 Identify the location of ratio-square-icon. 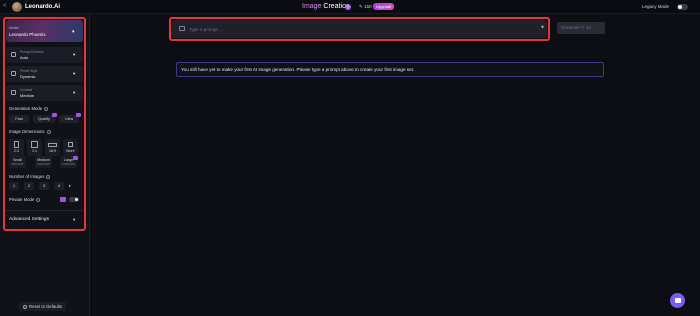
(34, 144).